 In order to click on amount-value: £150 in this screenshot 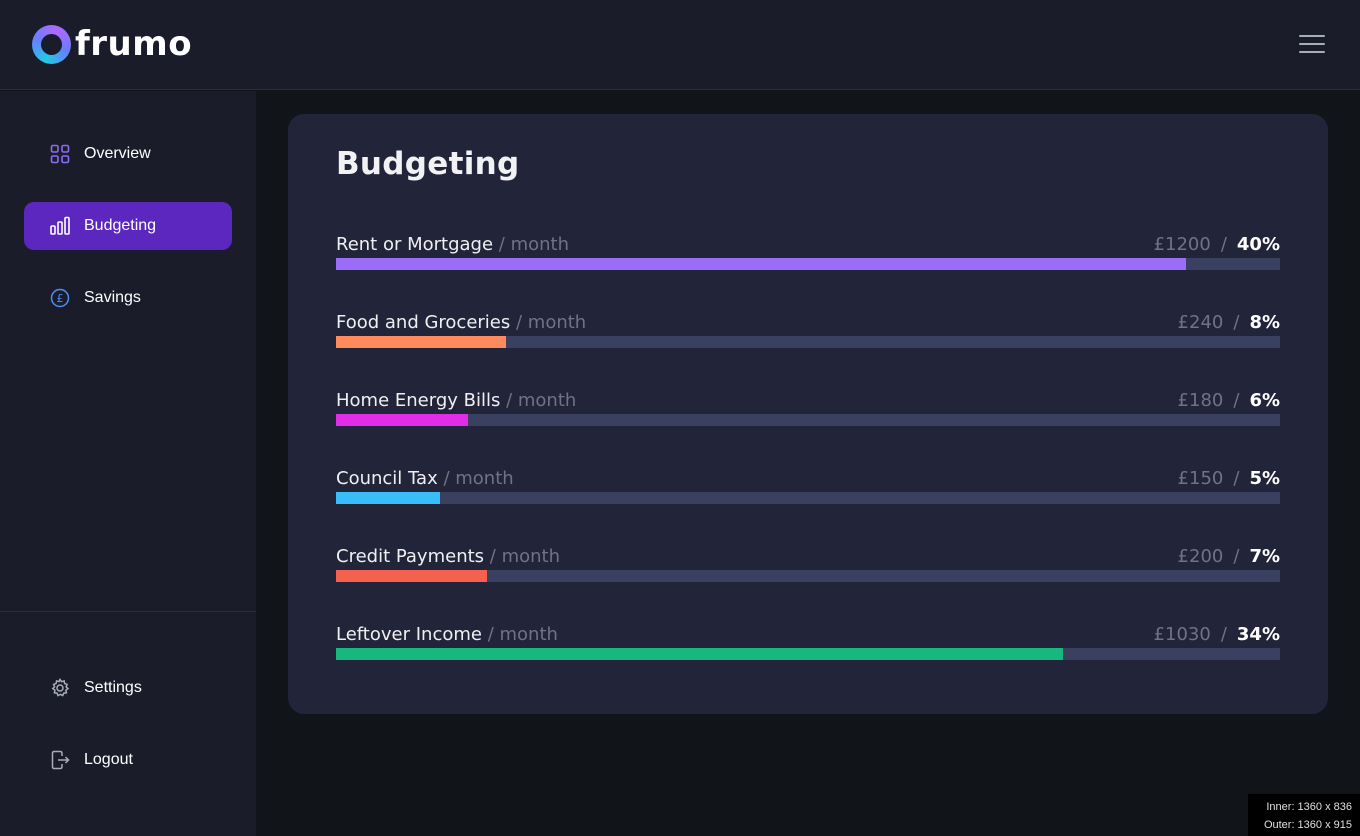, I will do `click(1200, 478)`.